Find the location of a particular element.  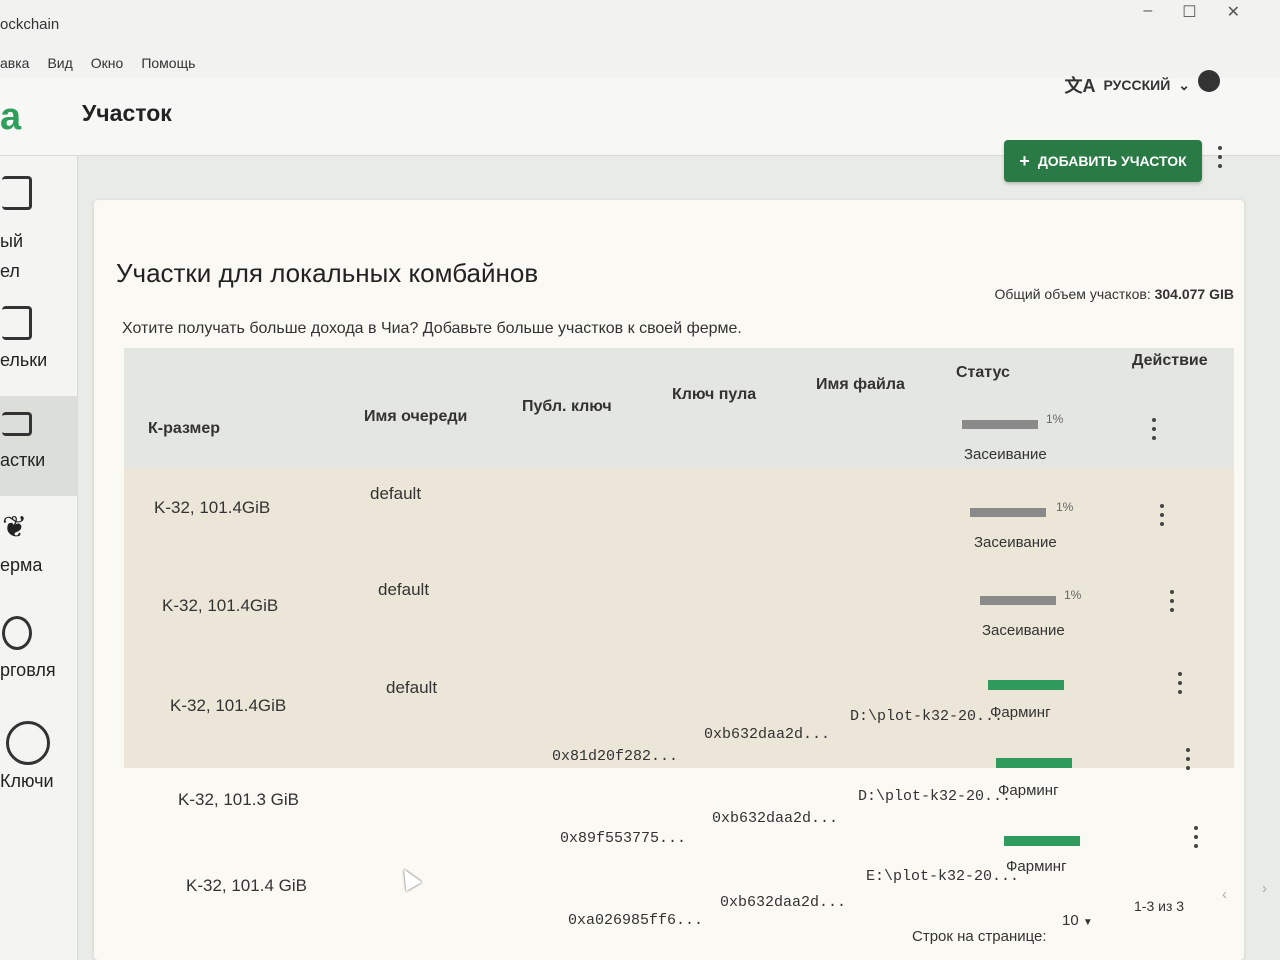

page-title: Участок is located at coordinates (127, 113).